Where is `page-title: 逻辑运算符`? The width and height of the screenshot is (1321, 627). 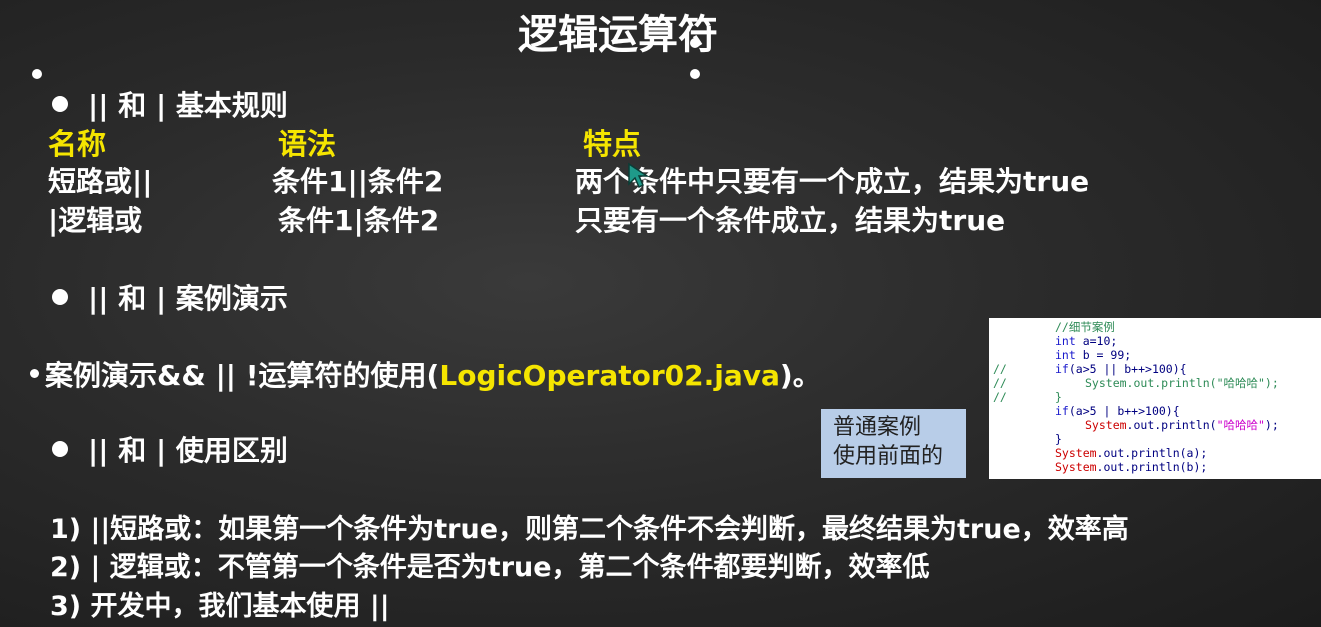
page-title: 逻辑运算符 is located at coordinates (618, 35).